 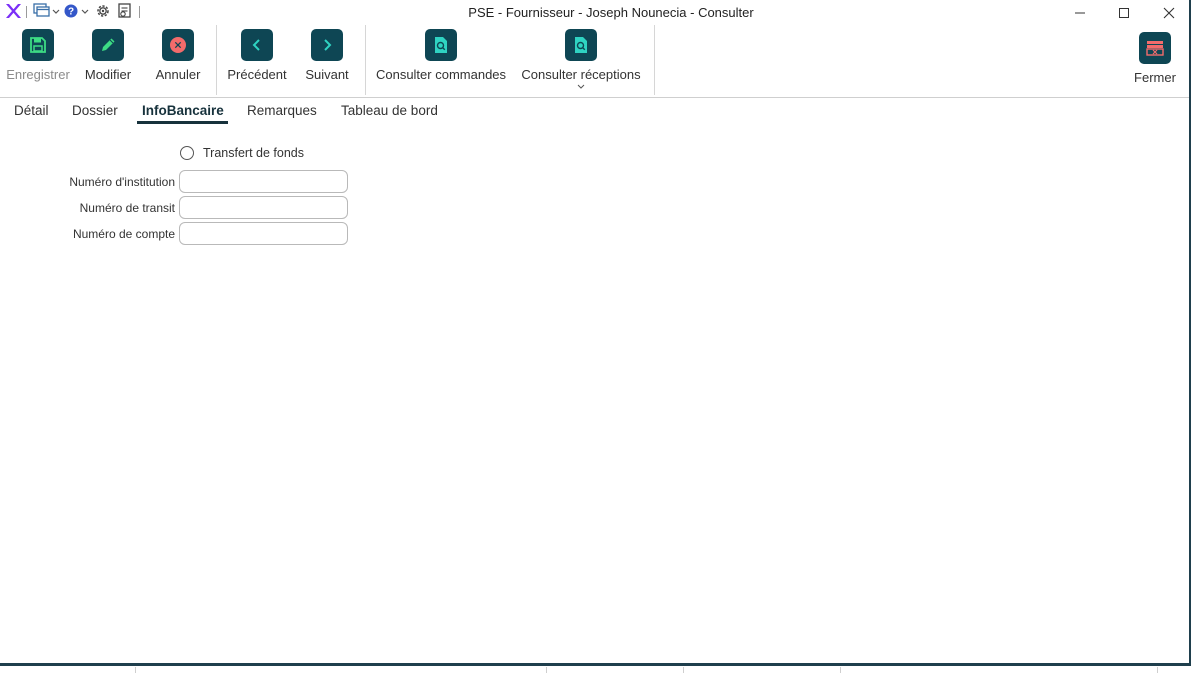 What do you see at coordinates (389, 110) in the screenshot?
I see `tab-tableau-de-bord: Tableau de bord` at bounding box center [389, 110].